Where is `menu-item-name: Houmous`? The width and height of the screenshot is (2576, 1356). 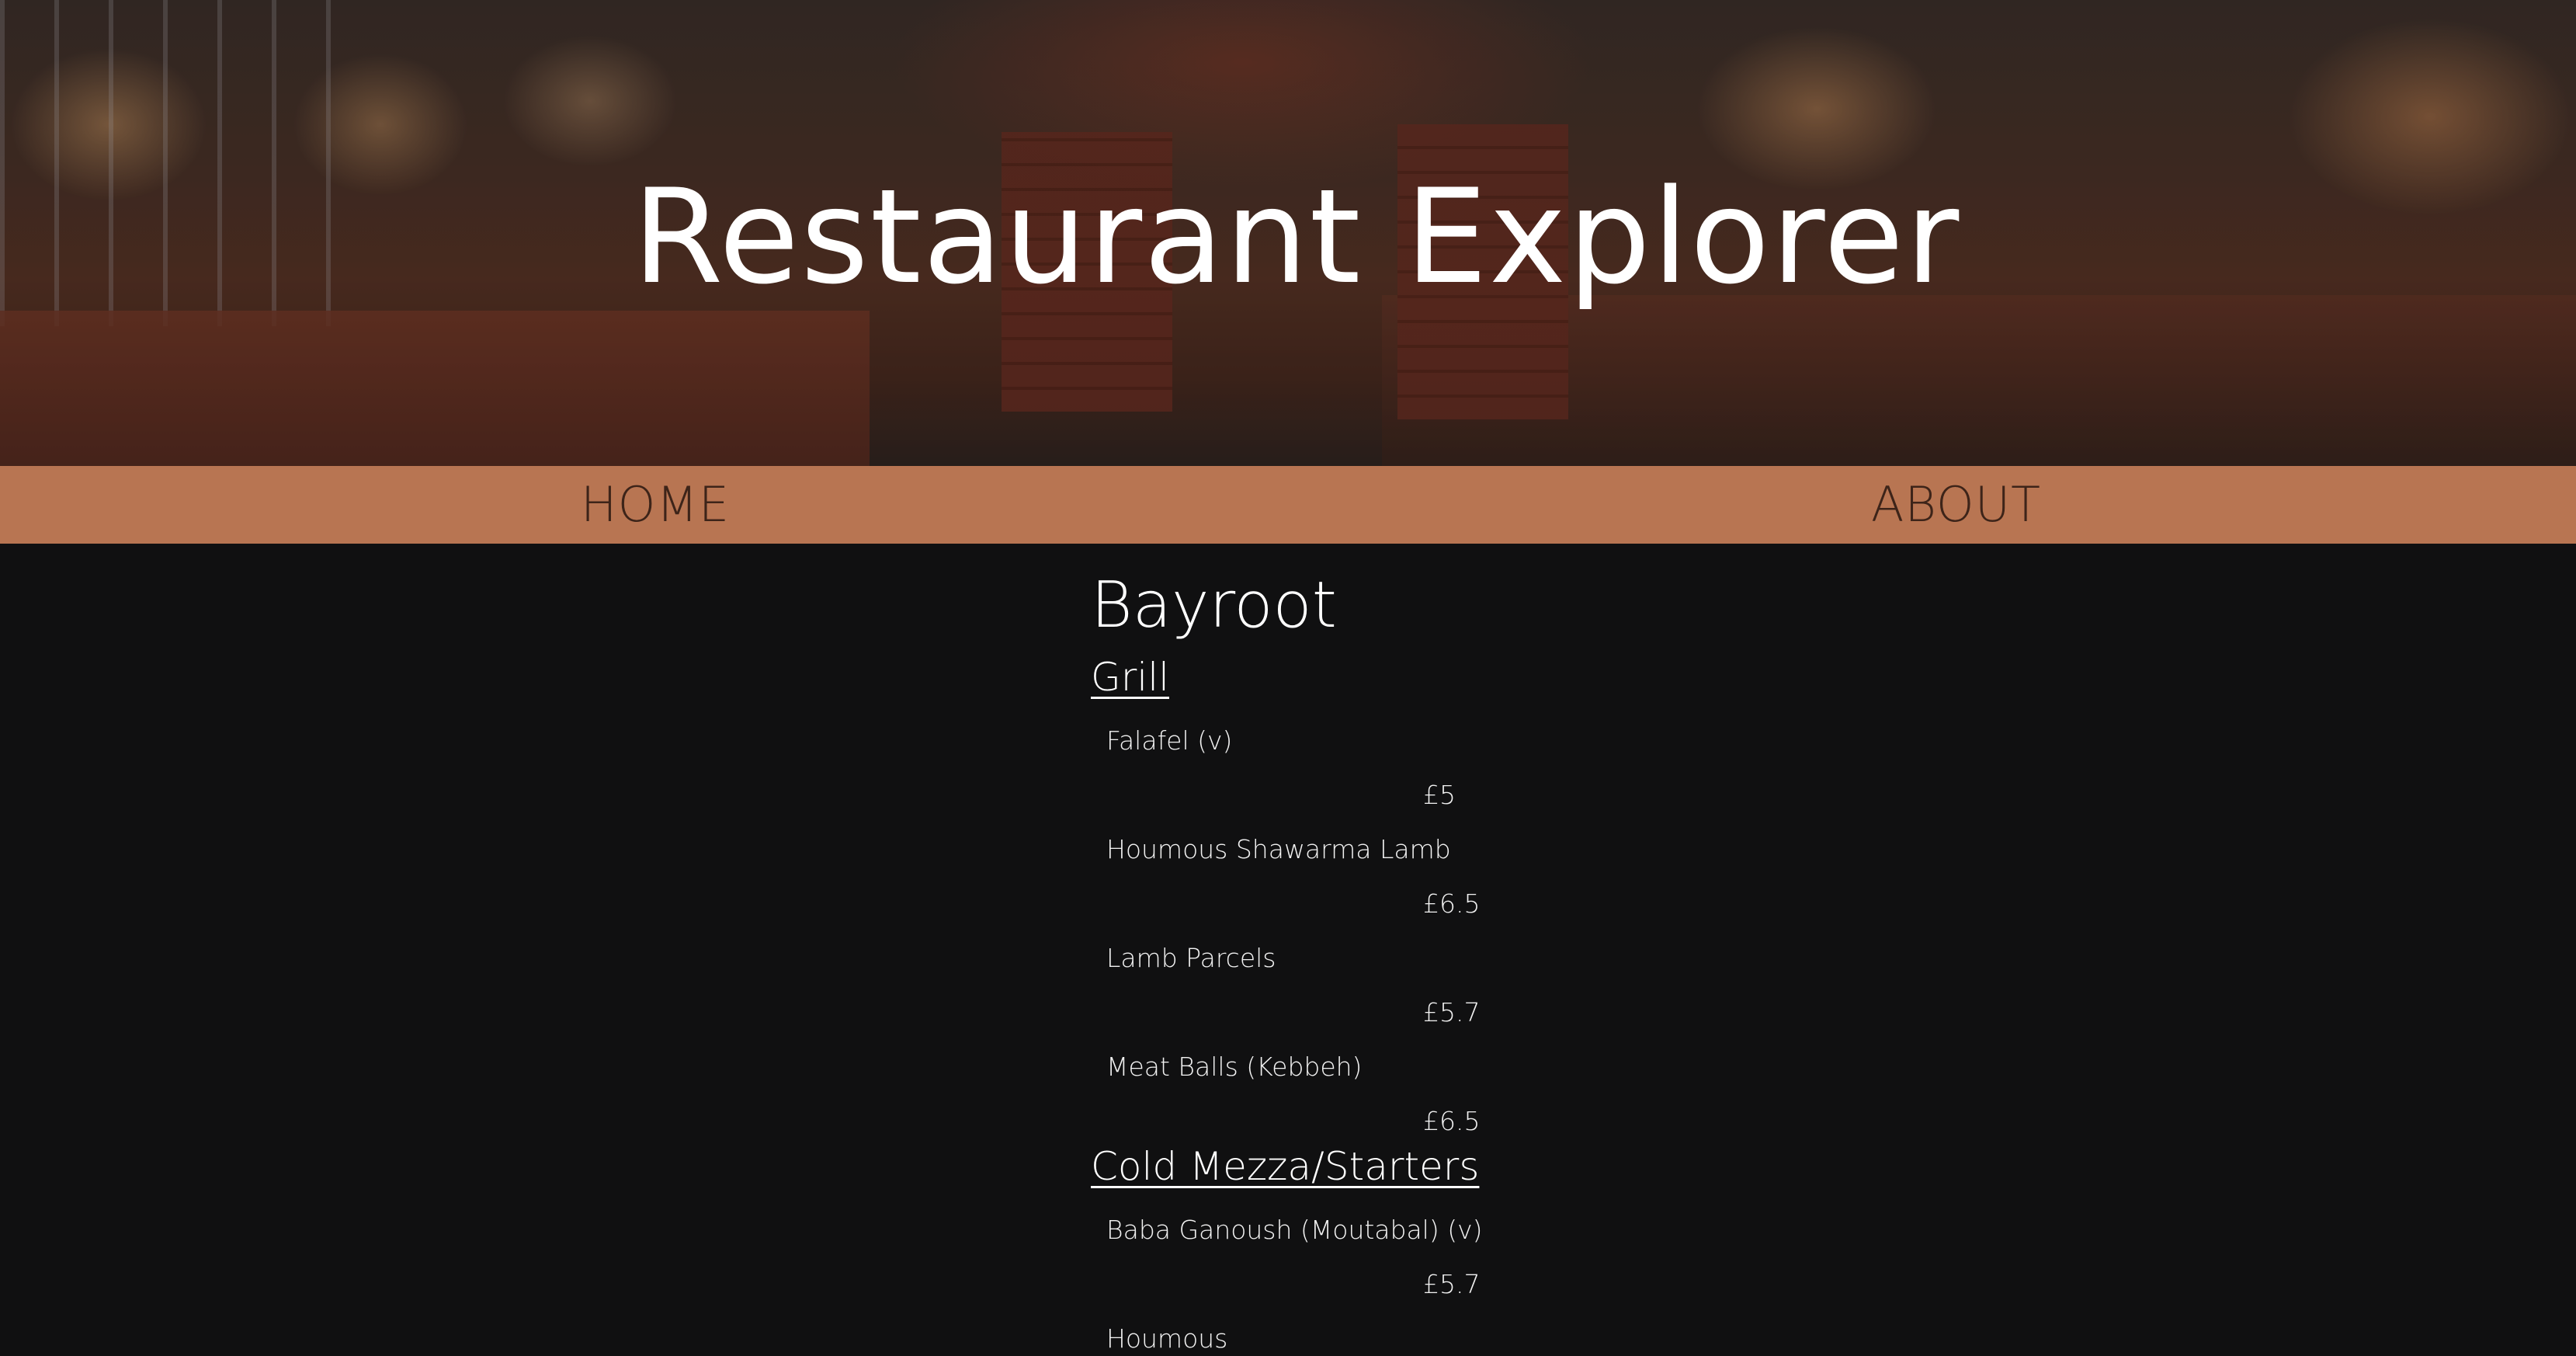
menu-item-name: Houmous is located at coordinates (1167, 1338).